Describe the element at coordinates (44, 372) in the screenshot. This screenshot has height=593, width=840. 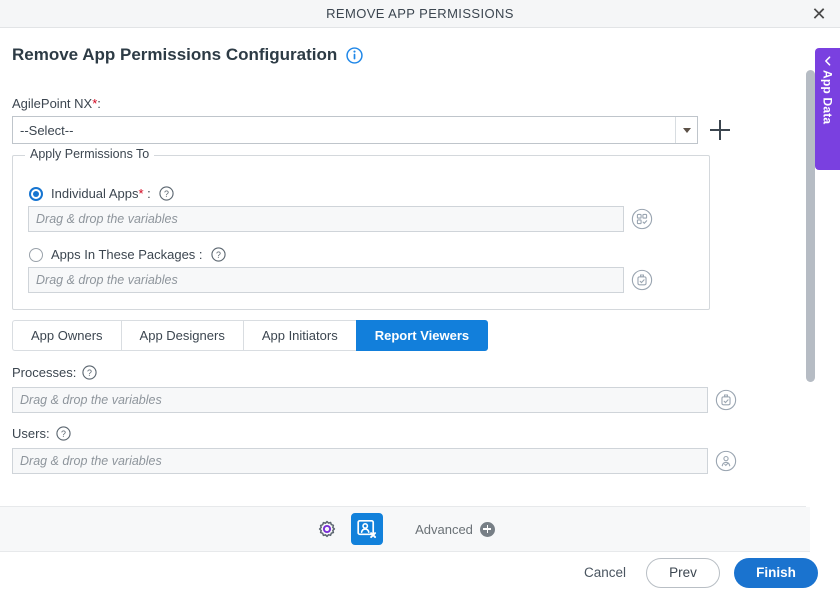
I see `processes-label: Processes:` at that location.